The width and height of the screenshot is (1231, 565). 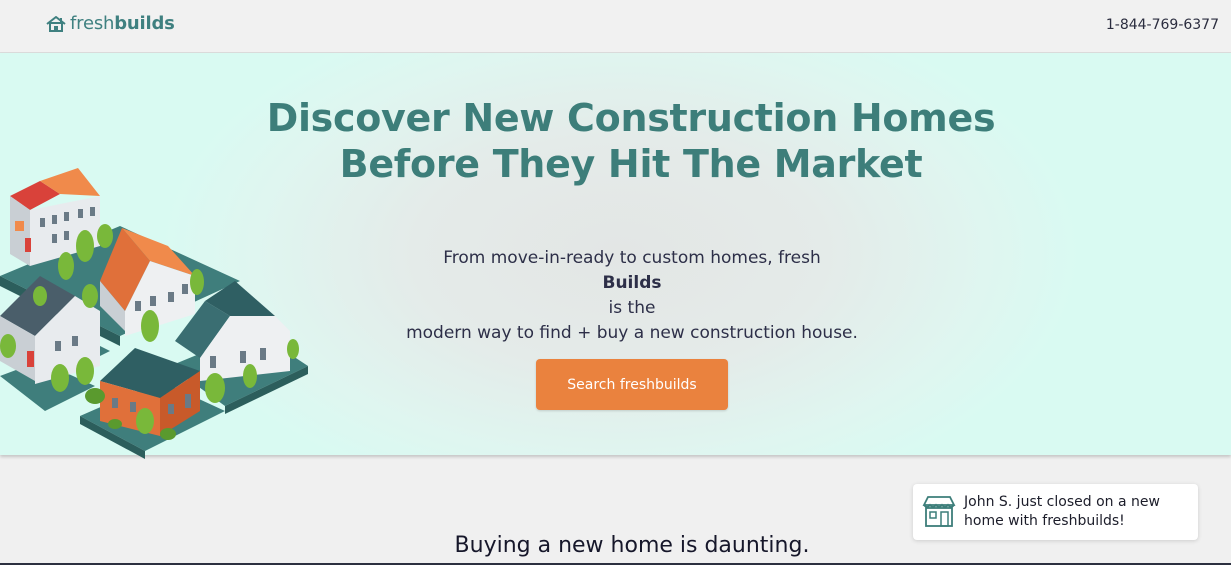 I want to click on toast-line: home with freshbuilds!, so click(x=1044, y=521).